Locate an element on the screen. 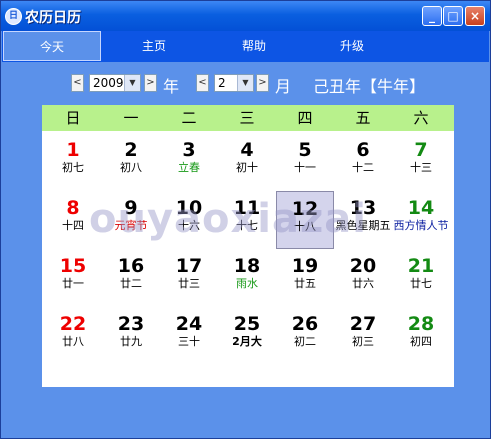 The image size is (491, 439). weekday-wed: 三 is located at coordinates (247, 118).